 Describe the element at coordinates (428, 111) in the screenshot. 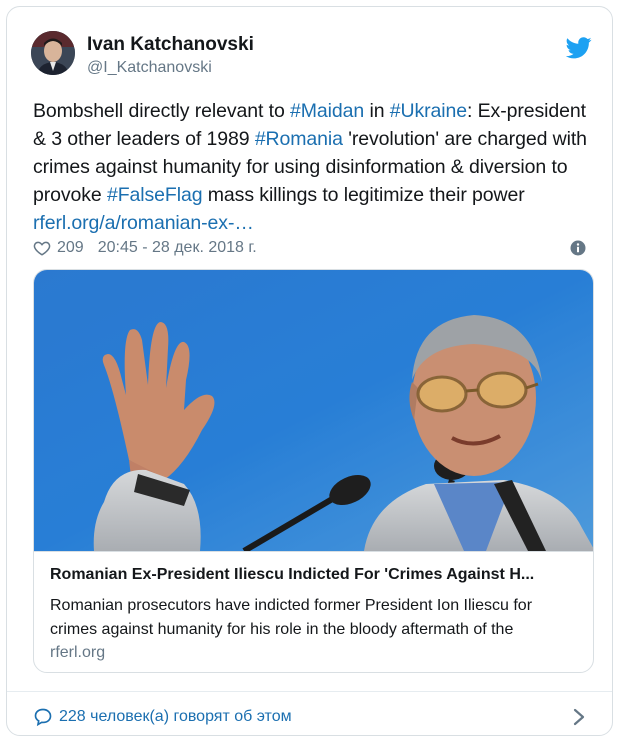

I see `hashtag-link: #Ukraine` at that location.